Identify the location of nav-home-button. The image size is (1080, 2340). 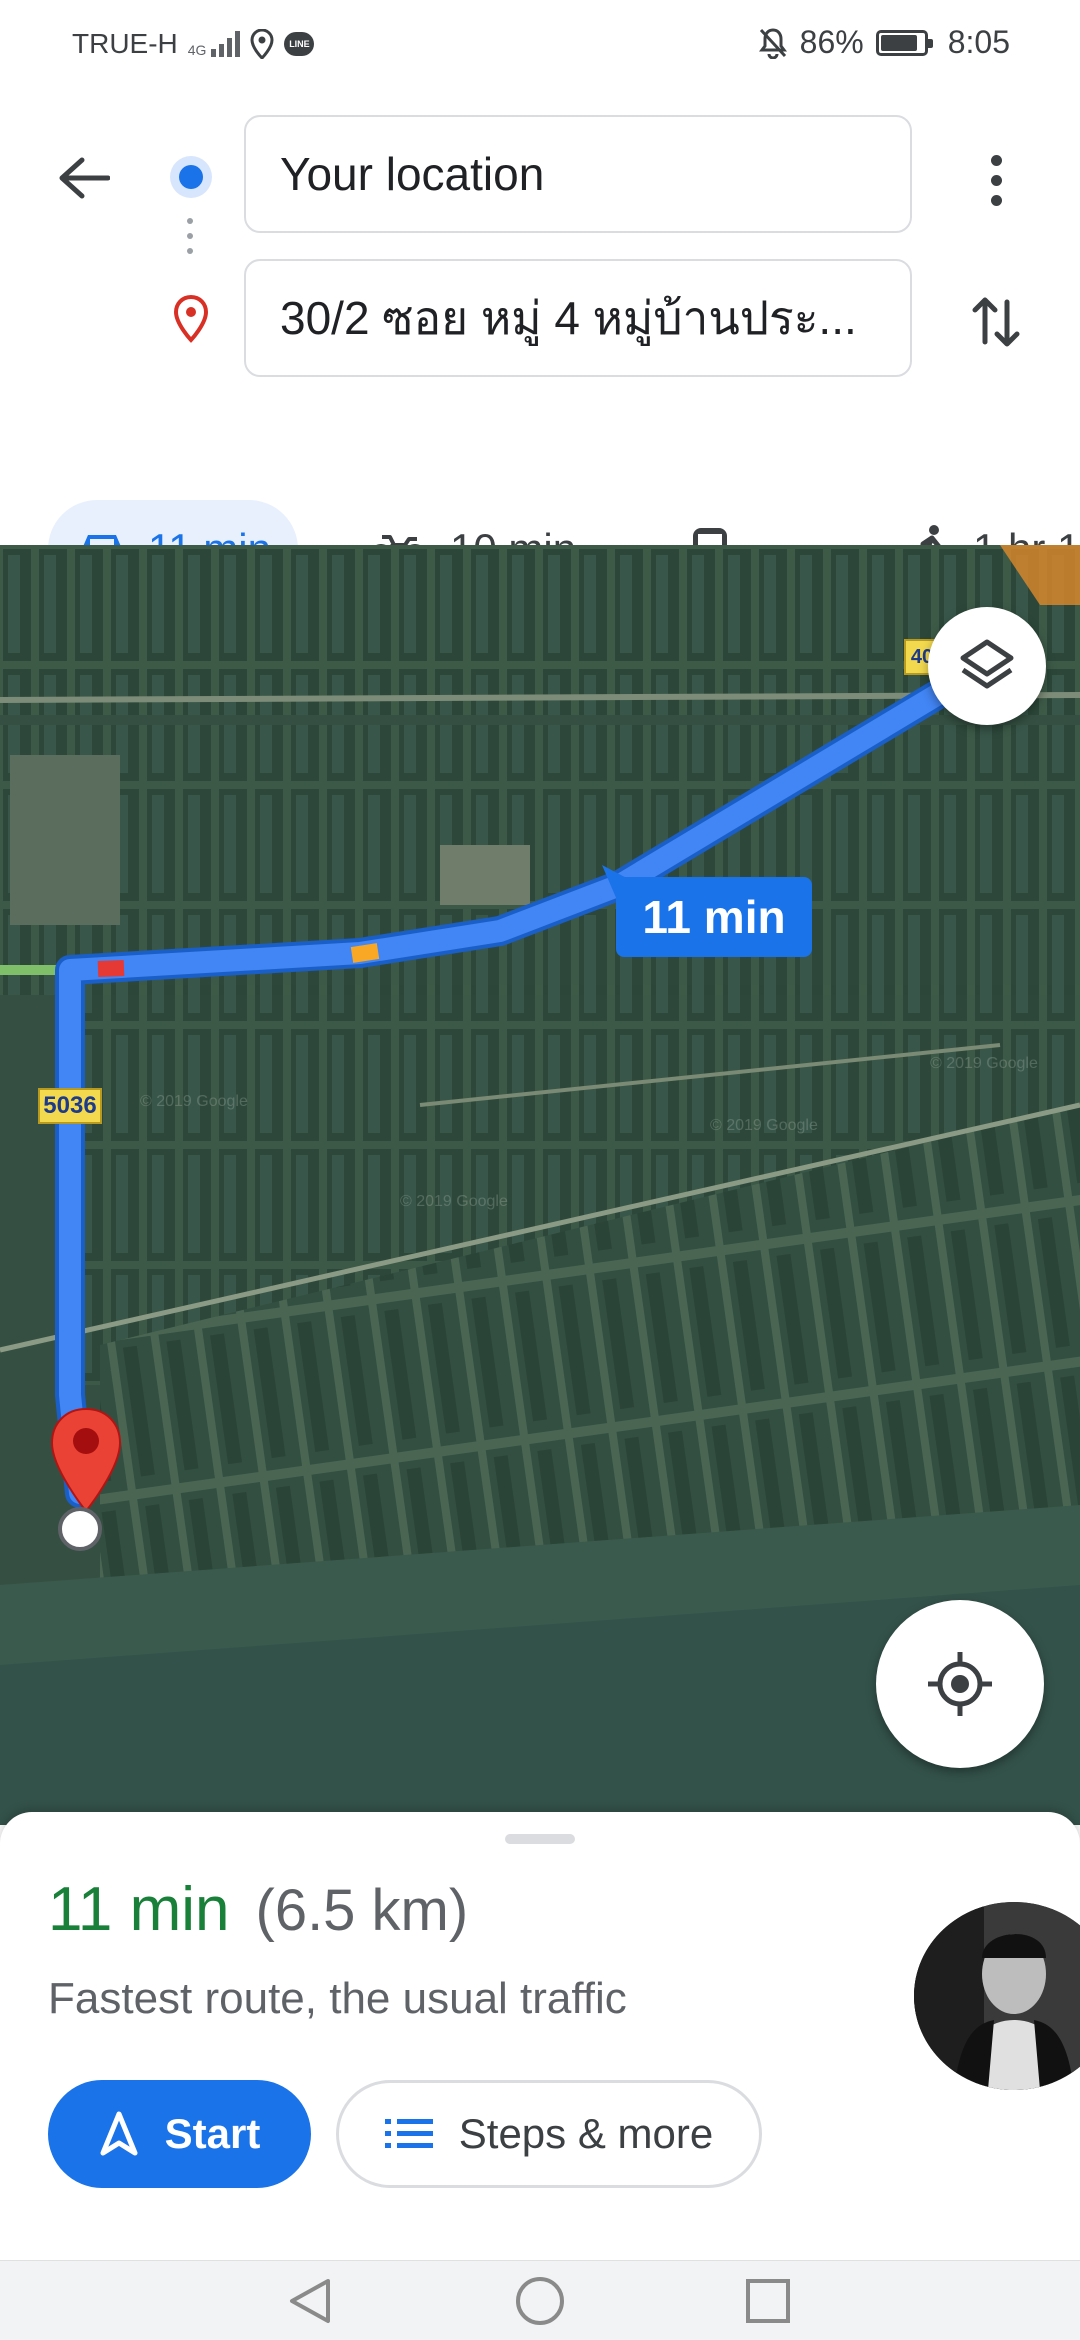
(540, 2300).